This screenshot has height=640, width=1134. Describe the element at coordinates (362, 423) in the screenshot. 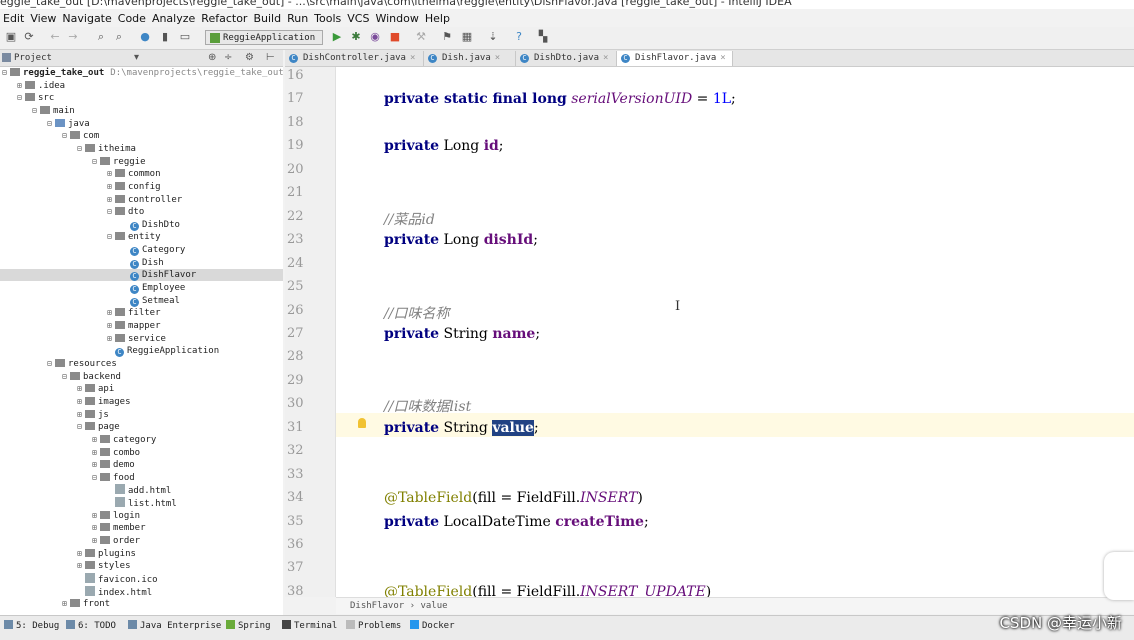

I see `intention-bulb-icon` at that location.